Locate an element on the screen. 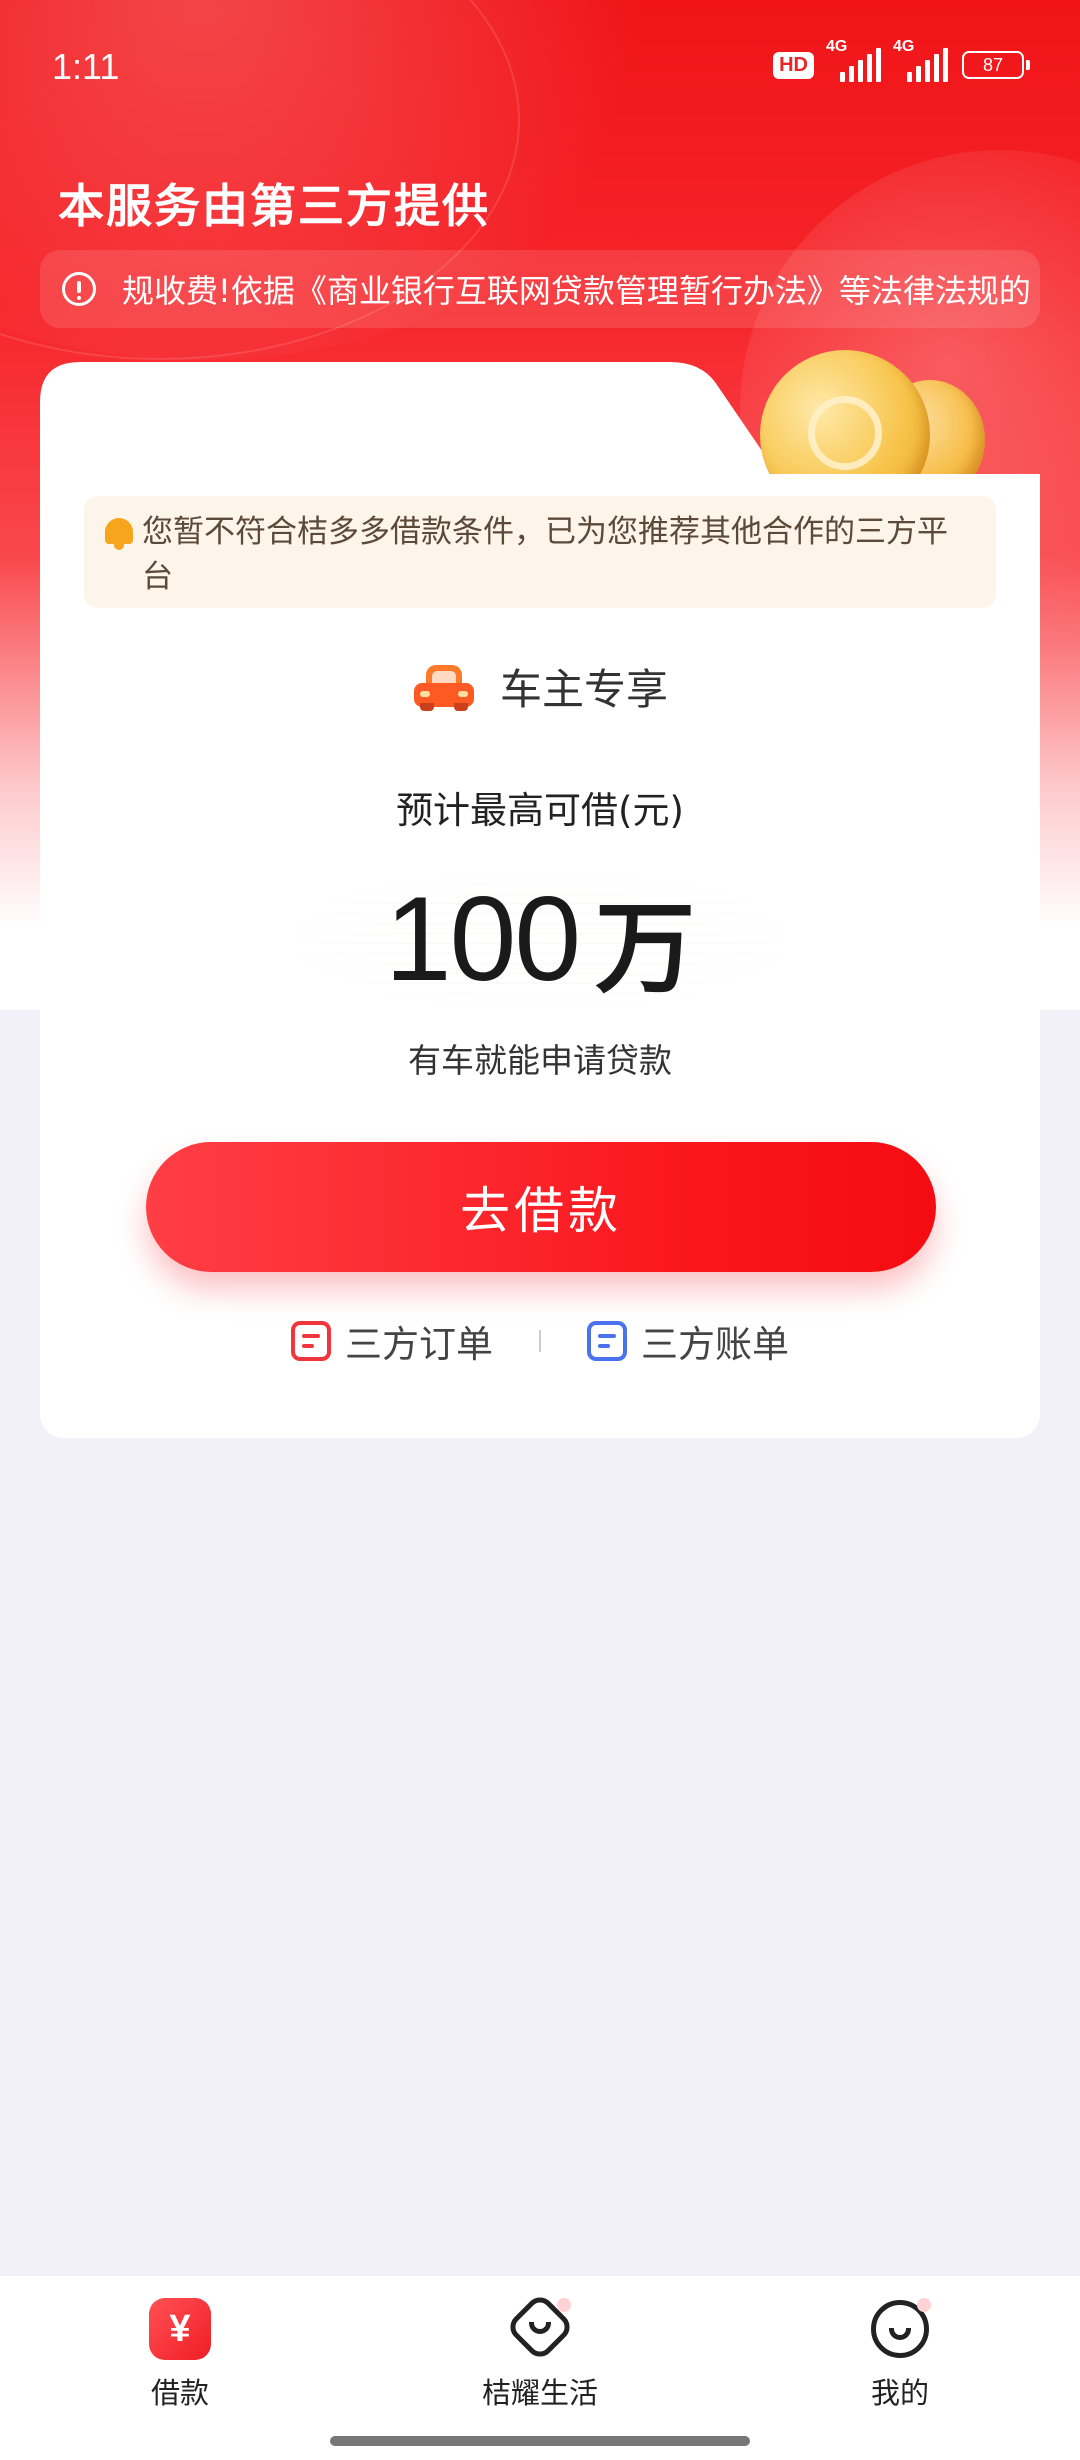 The width and height of the screenshot is (1080, 2460). estimate-label: 预计最高可借(元) is located at coordinates (540, 810).